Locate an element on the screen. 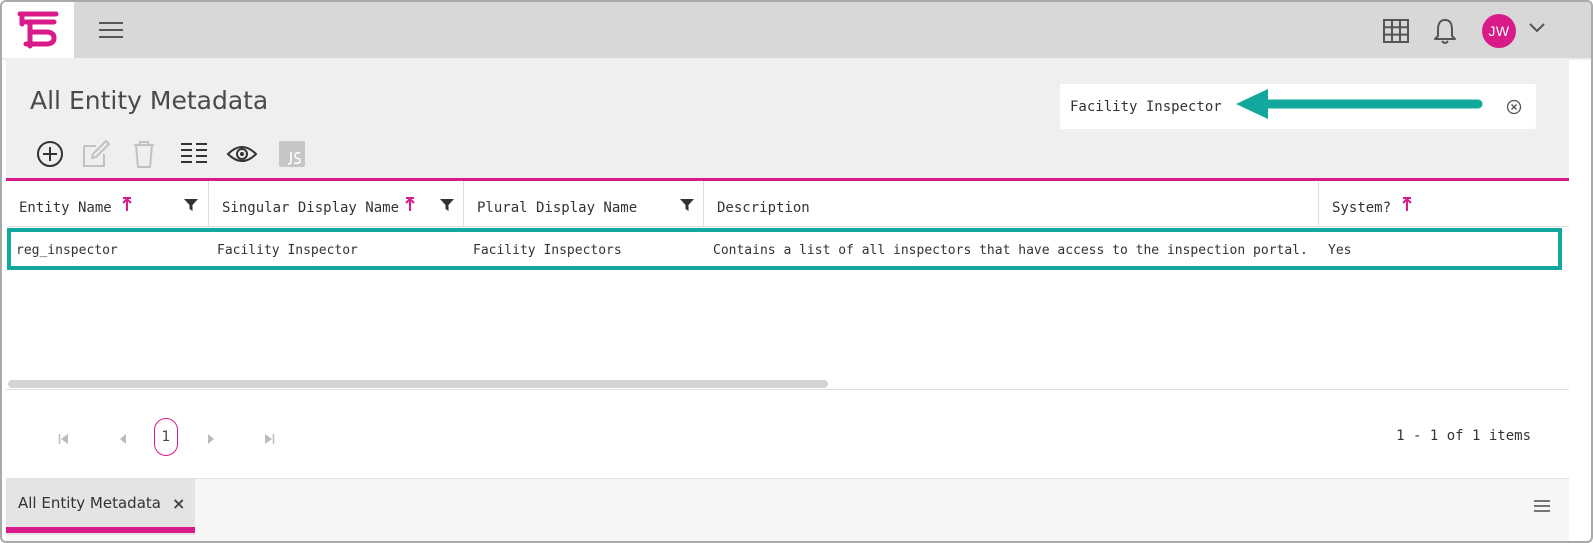  clear-circle-icon is located at coordinates (1514, 107).